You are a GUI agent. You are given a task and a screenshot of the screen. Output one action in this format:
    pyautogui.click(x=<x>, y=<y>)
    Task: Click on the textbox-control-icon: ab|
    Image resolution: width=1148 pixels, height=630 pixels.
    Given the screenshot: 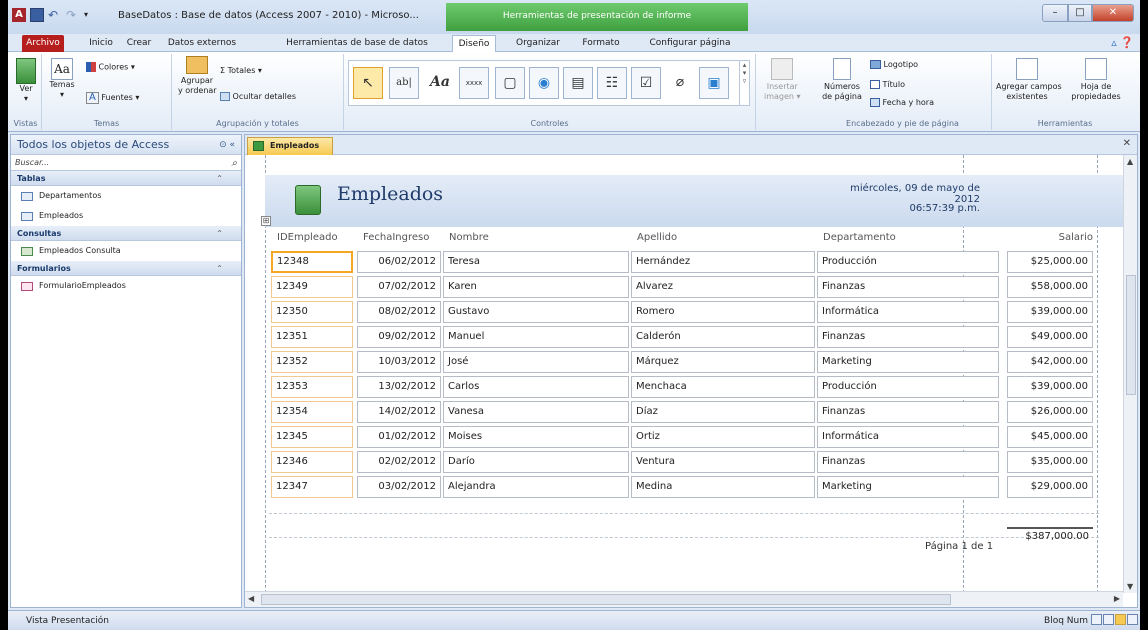 What is the action you would take?
    pyautogui.click(x=404, y=83)
    